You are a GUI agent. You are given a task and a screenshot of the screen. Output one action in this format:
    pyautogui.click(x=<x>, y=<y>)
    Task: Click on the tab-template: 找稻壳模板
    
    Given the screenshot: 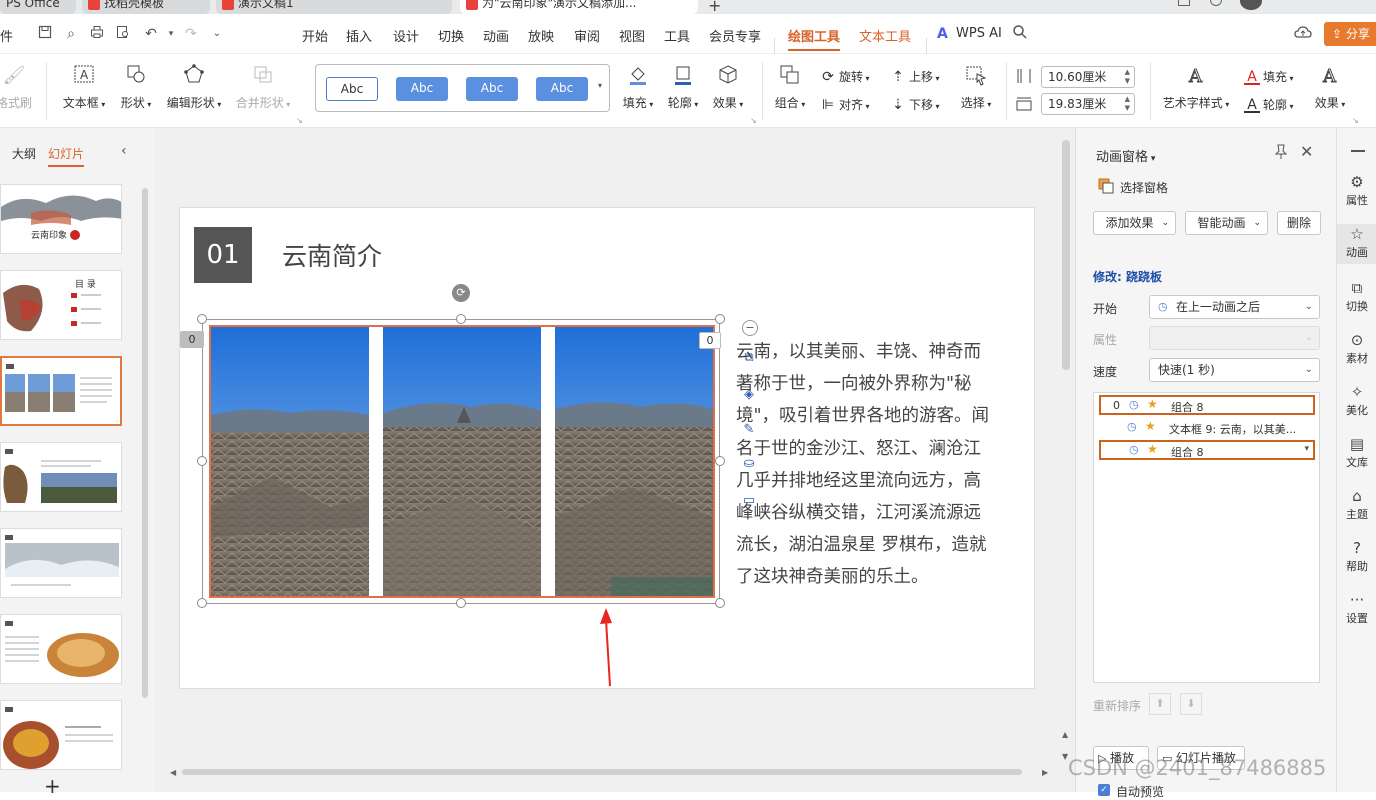 What is the action you would take?
    pyautogui.click(x=146, y=7)
    